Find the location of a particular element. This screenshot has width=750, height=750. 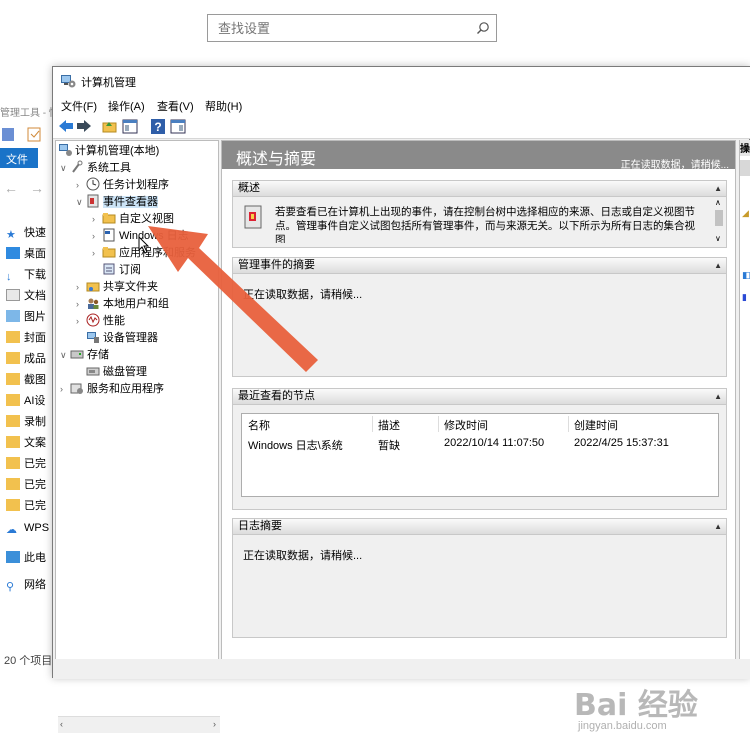

watermark-logo: Bai 经验 is located at coordinates (636, 705).